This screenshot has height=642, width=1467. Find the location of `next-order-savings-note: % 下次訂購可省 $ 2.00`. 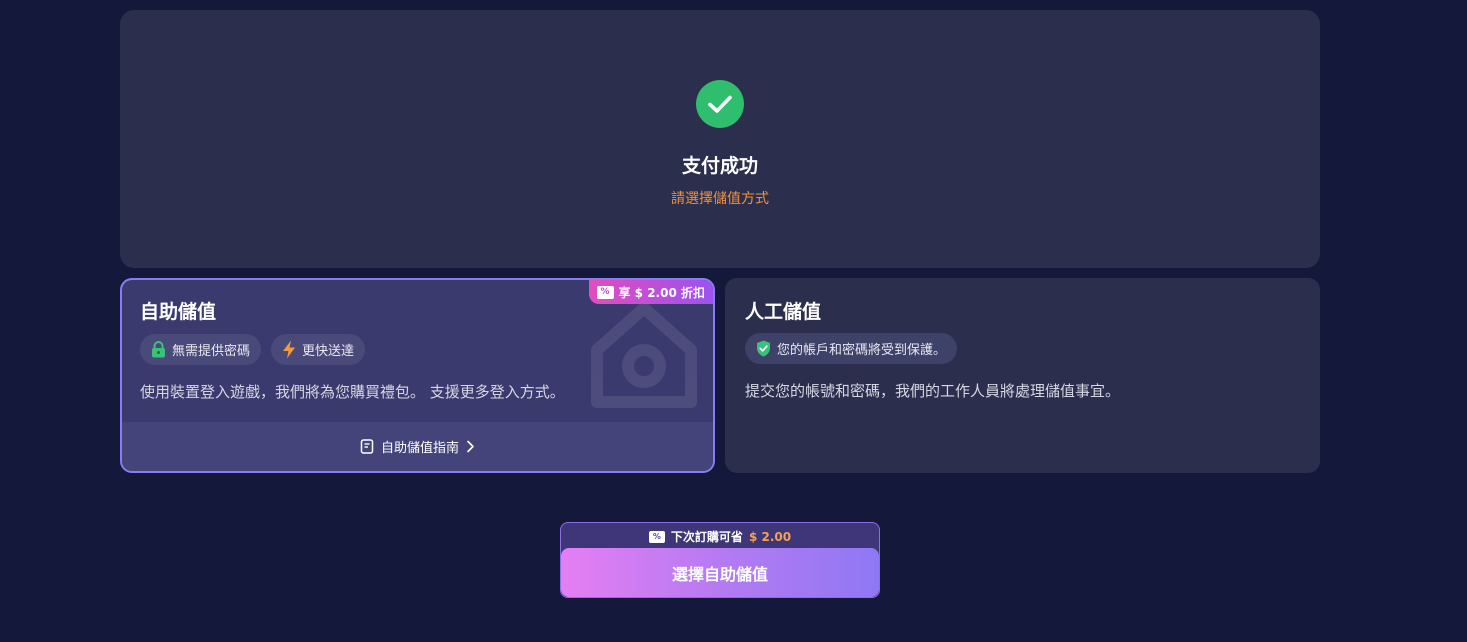

next-order-savings-note: % 下次訂購可省 $ 2.00 is located at coordinates (720, 536).